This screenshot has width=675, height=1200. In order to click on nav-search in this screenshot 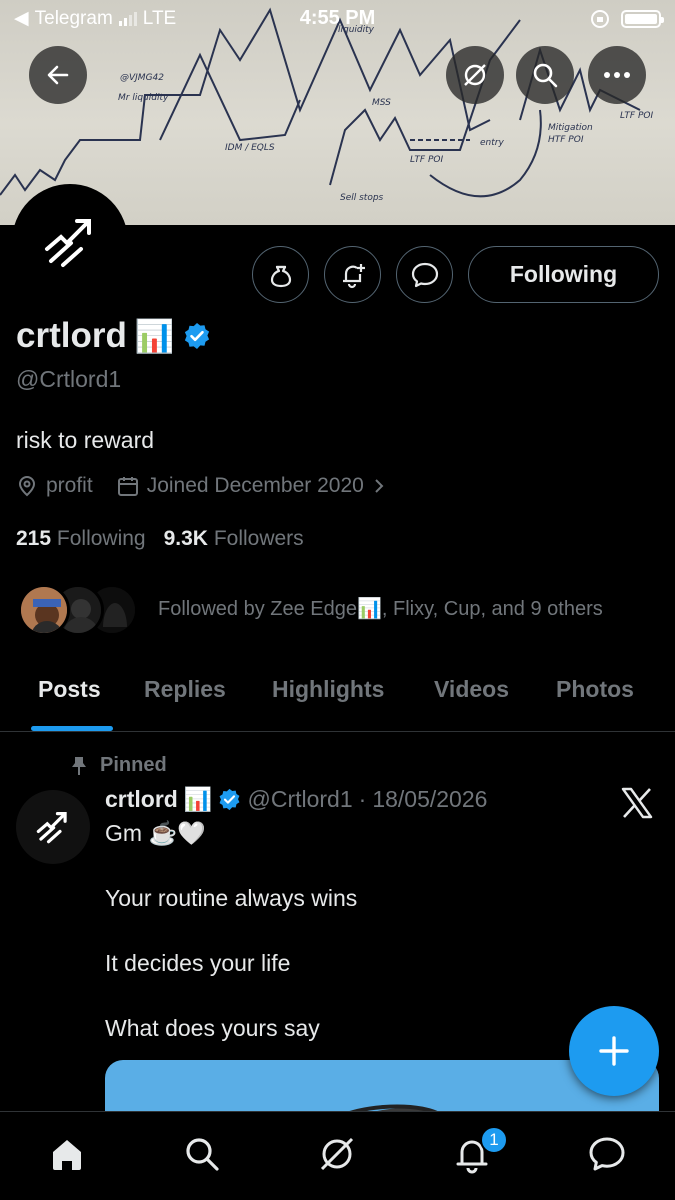, I will do `click(202, 1154)`.